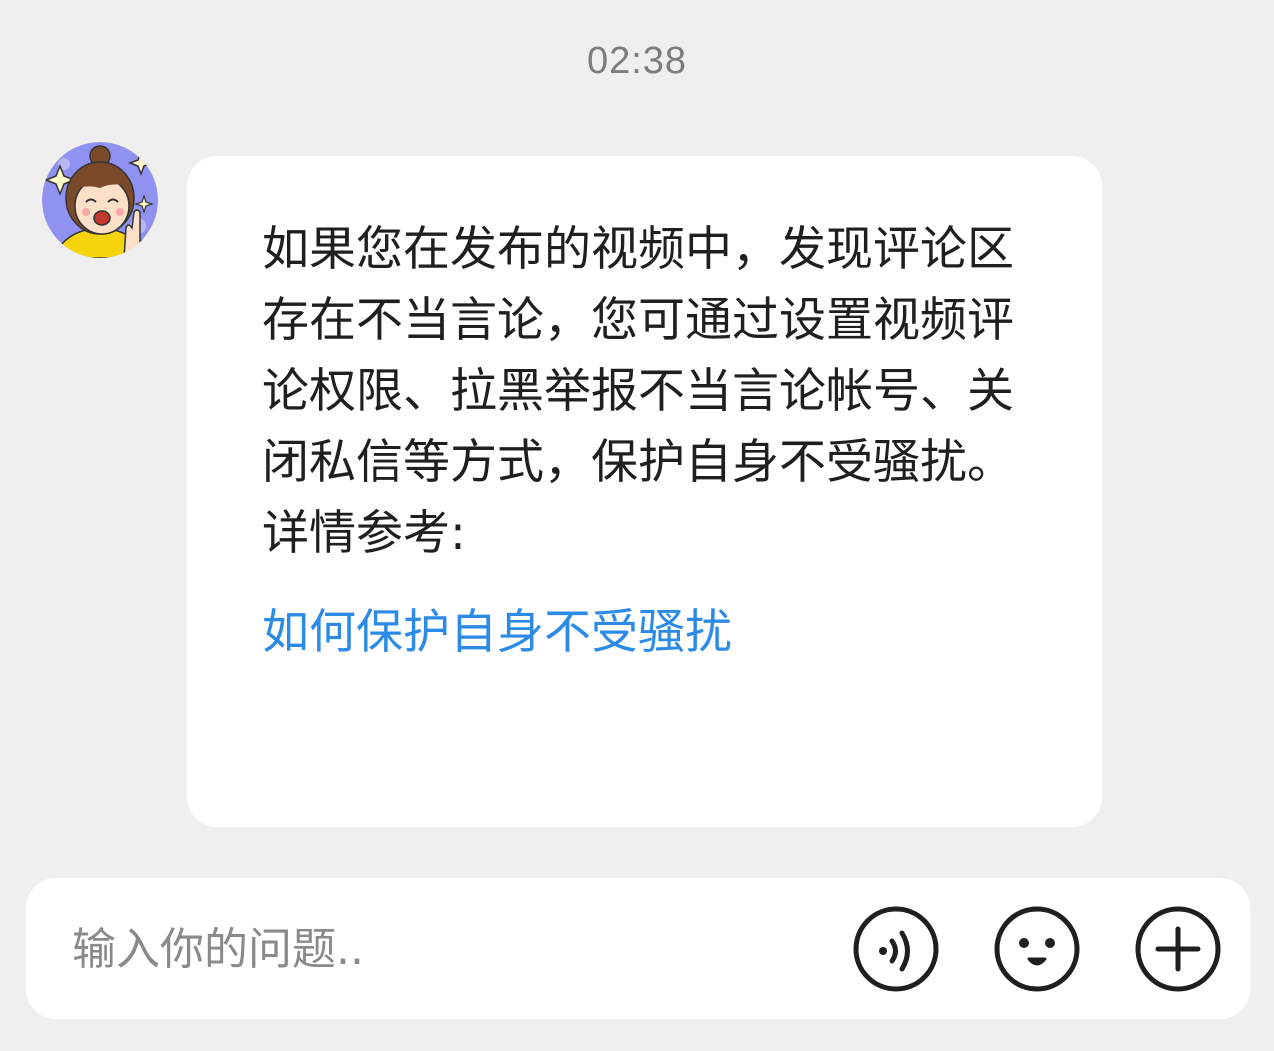 Image resolution: width=1274 pixels, height=1051 pixels. I want to click on emoji-icon, so click(1037, 949).